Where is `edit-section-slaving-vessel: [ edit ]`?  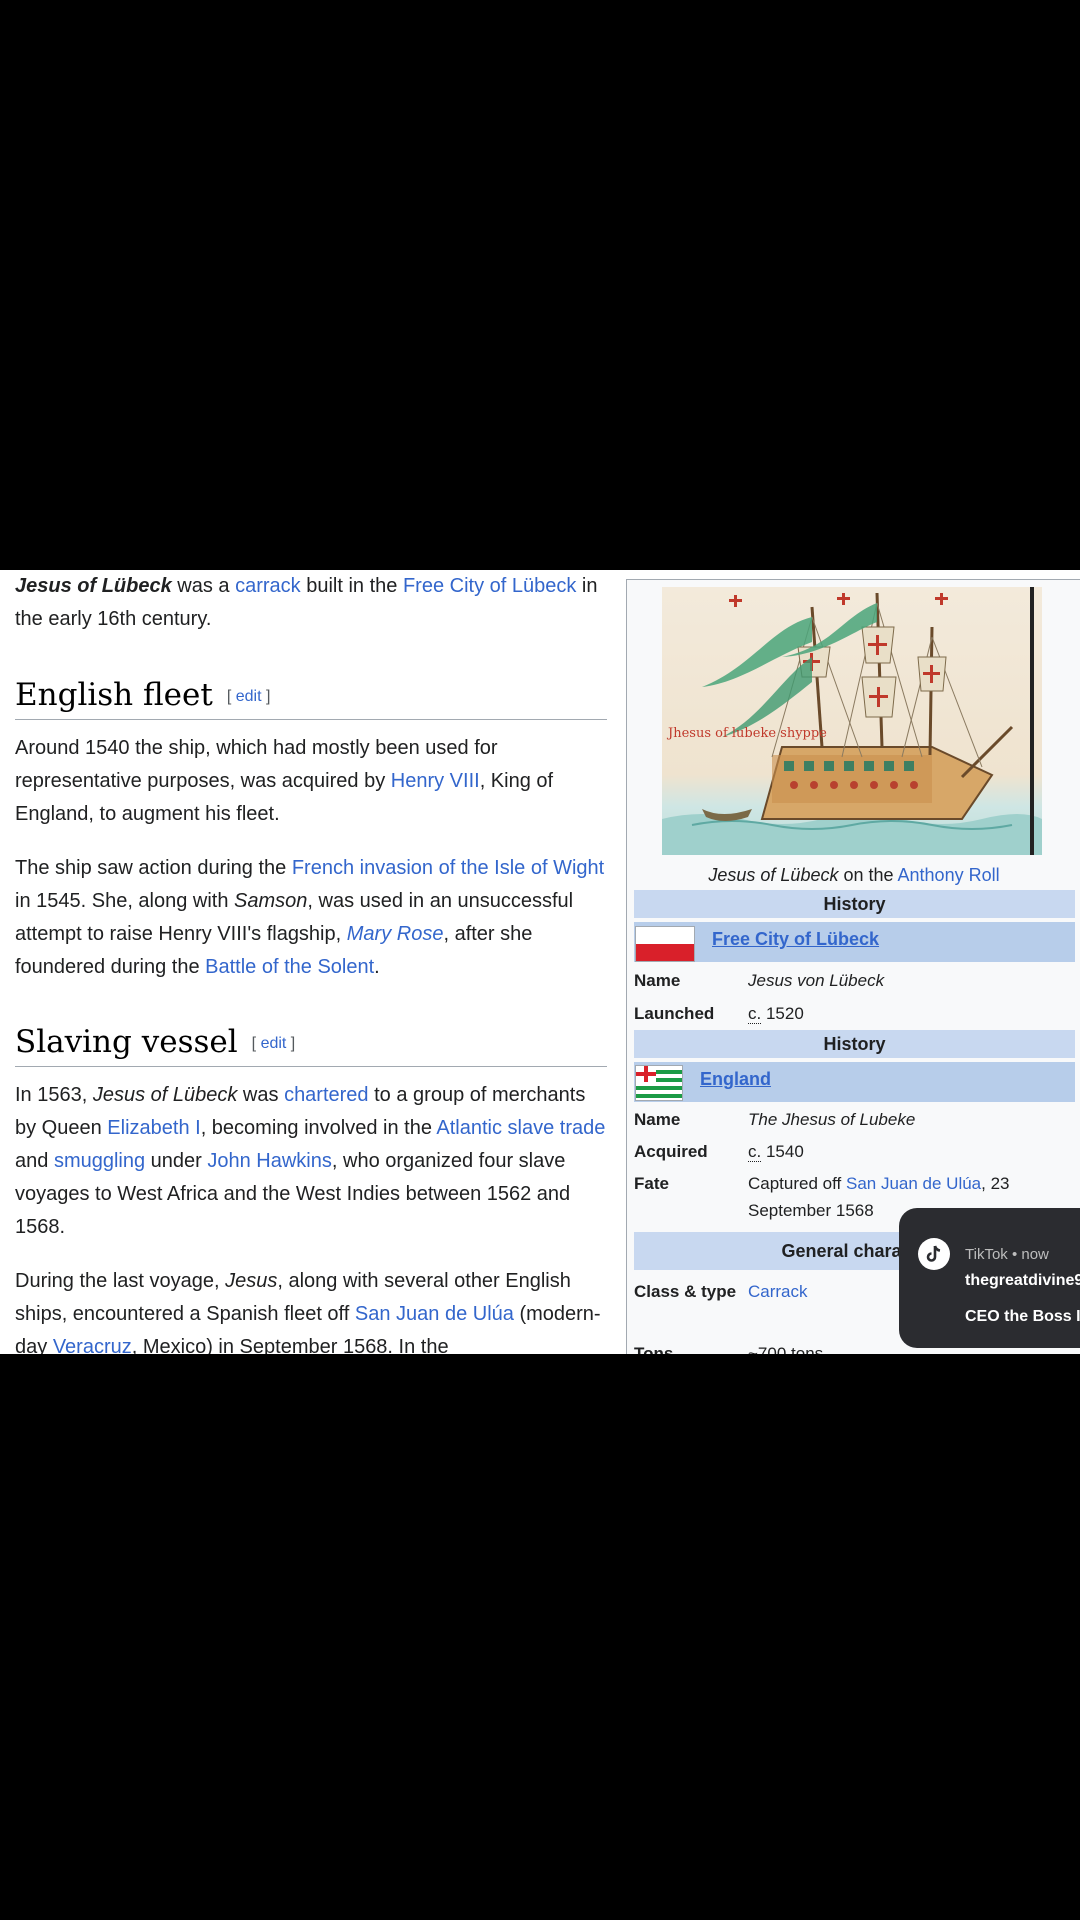
edit-section-slaving-vessel: [ edit ] is located at coordinates (273, 1043).